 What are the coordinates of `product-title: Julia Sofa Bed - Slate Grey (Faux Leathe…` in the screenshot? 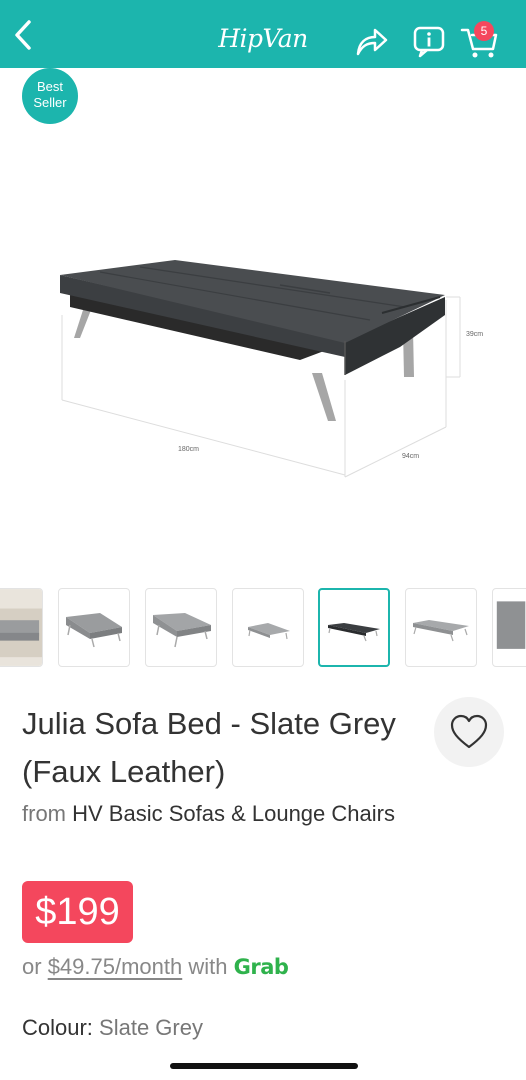 It's located at (209, 747).